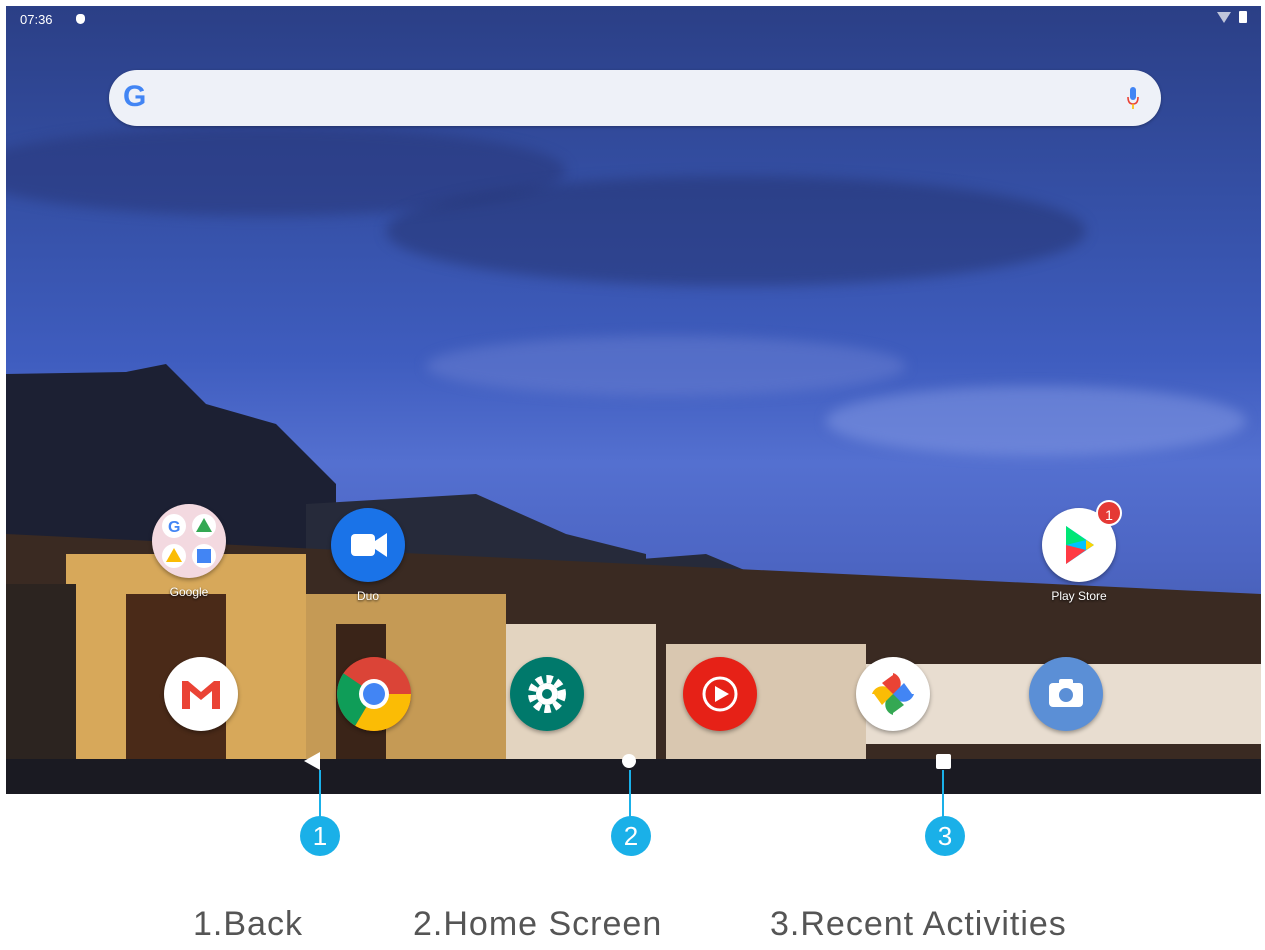  What do you see at coordinates (1109, 513) in the screenshot?
I see `notification-badge: 1` at bounding box center [1109, 513].